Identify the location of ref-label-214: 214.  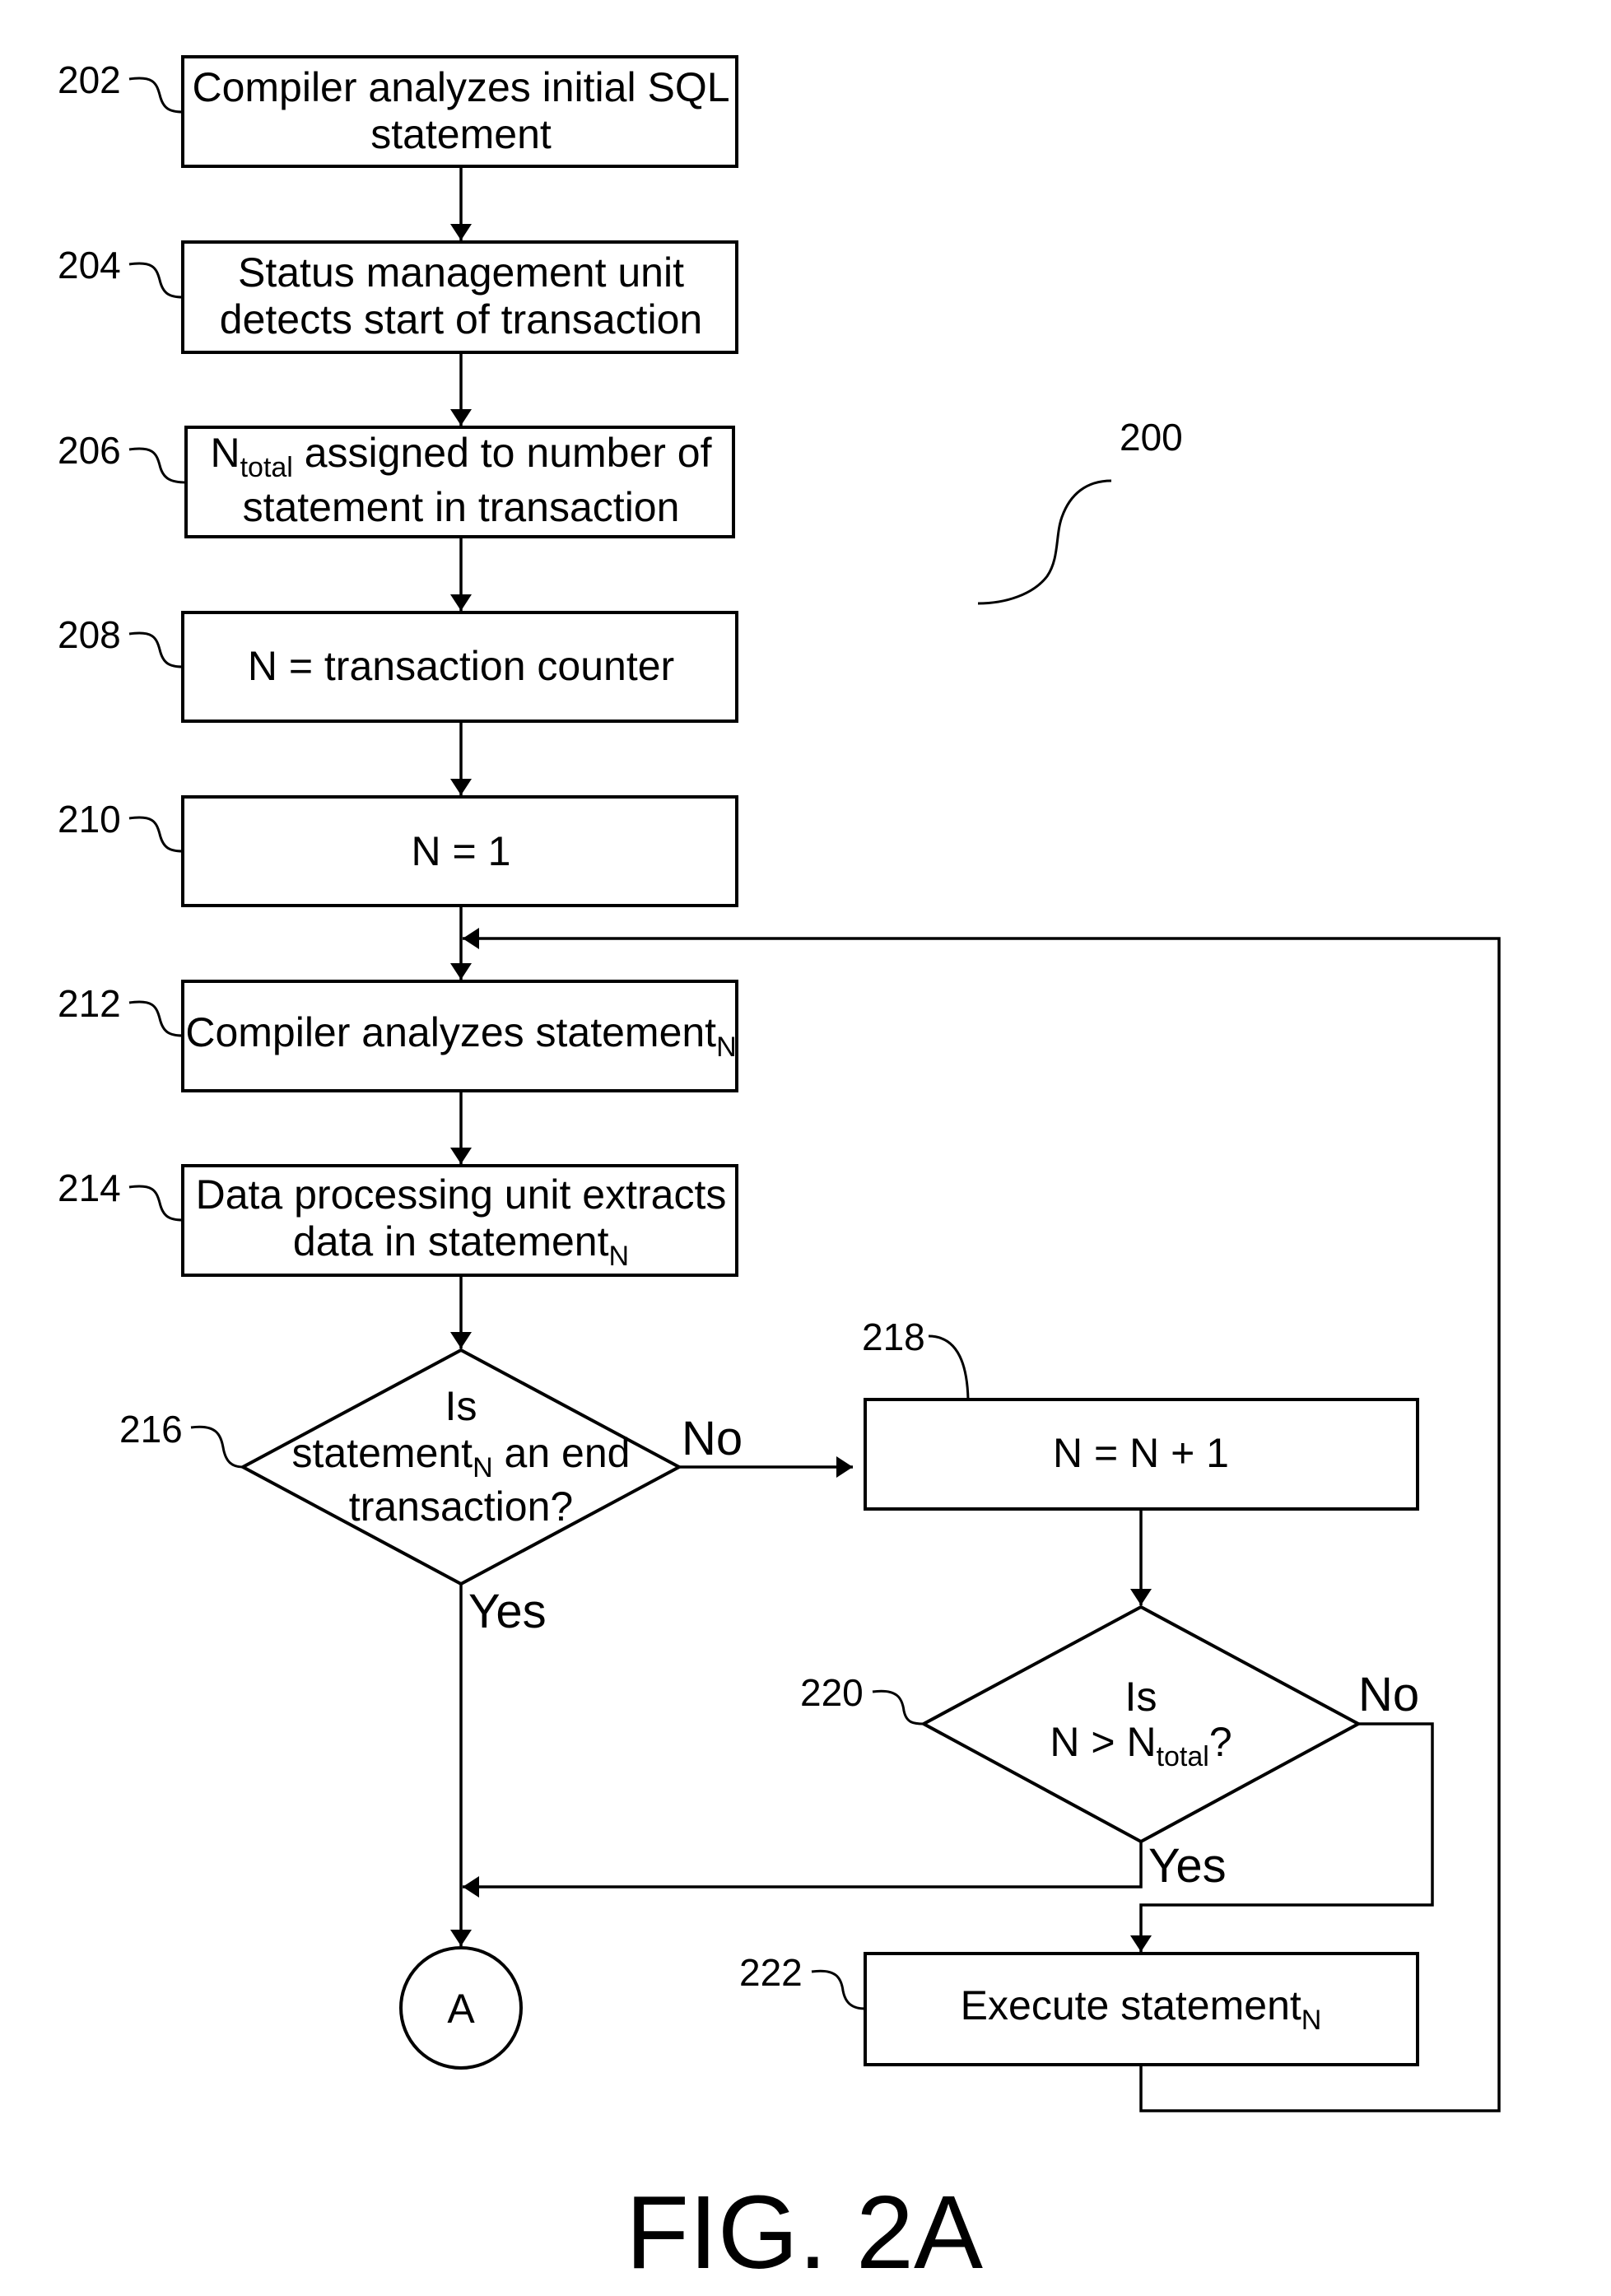
(89, 1188).